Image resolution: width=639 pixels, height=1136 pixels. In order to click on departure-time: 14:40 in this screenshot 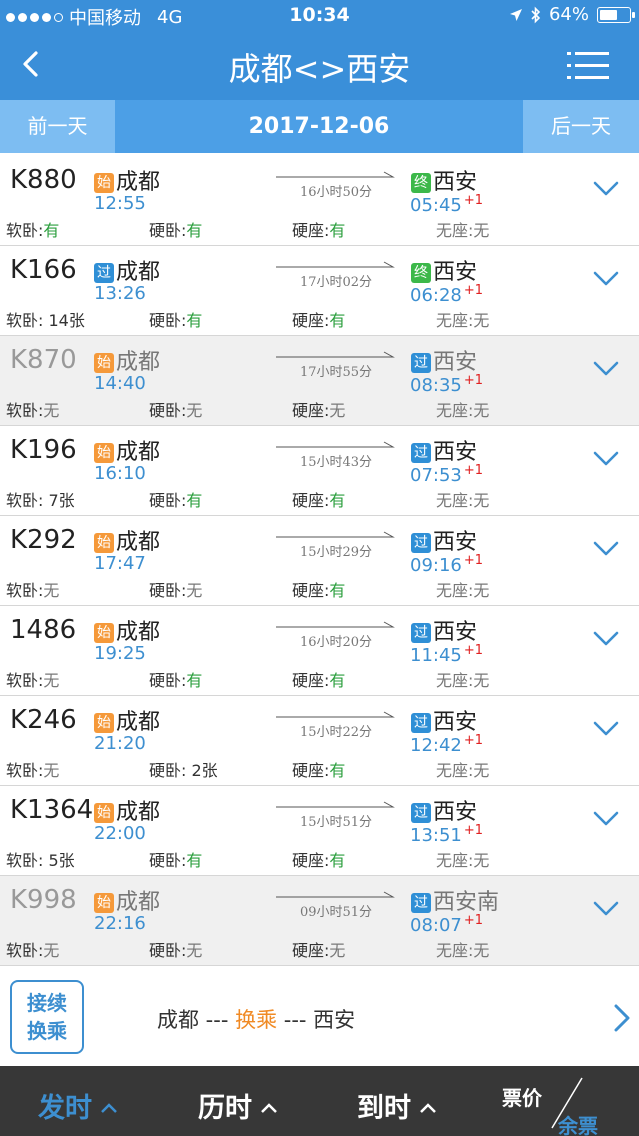, I will do `click(120, 383)`.